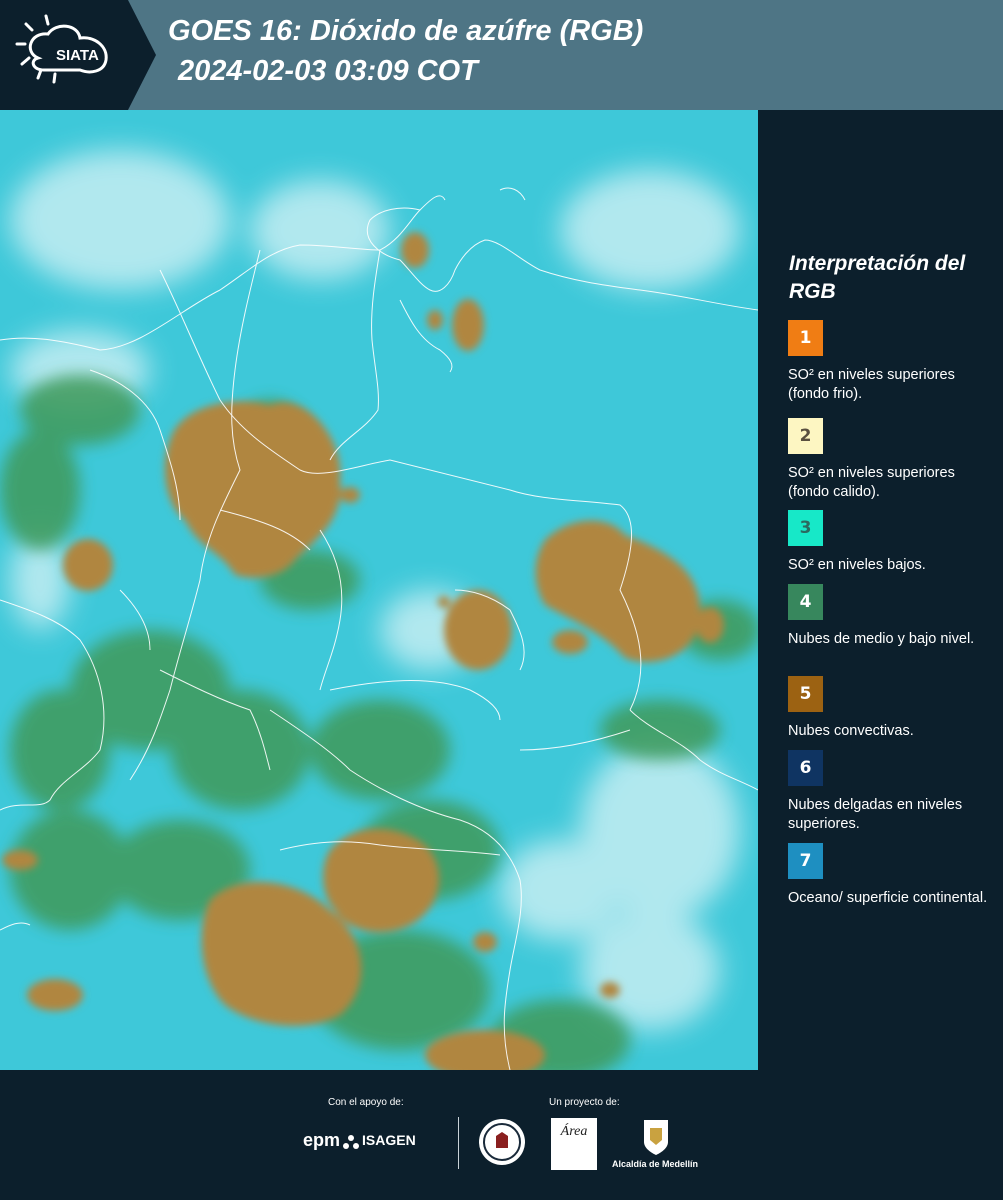  Describe the element at coordinates (655, 1164) in the screenshot. I see `alcaldia-label: Alcaldía de Medellín` at that location.